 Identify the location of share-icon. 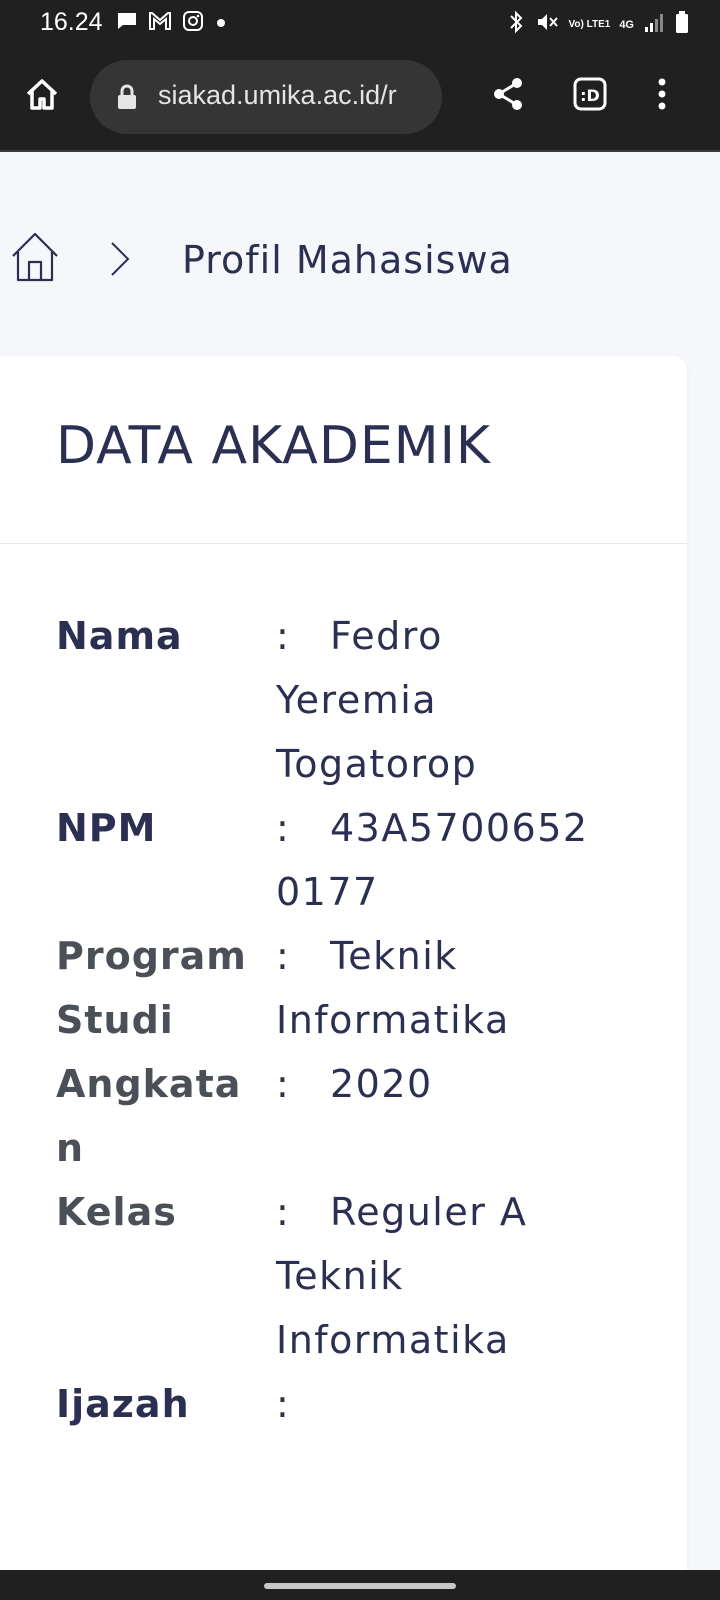
(508, 96).